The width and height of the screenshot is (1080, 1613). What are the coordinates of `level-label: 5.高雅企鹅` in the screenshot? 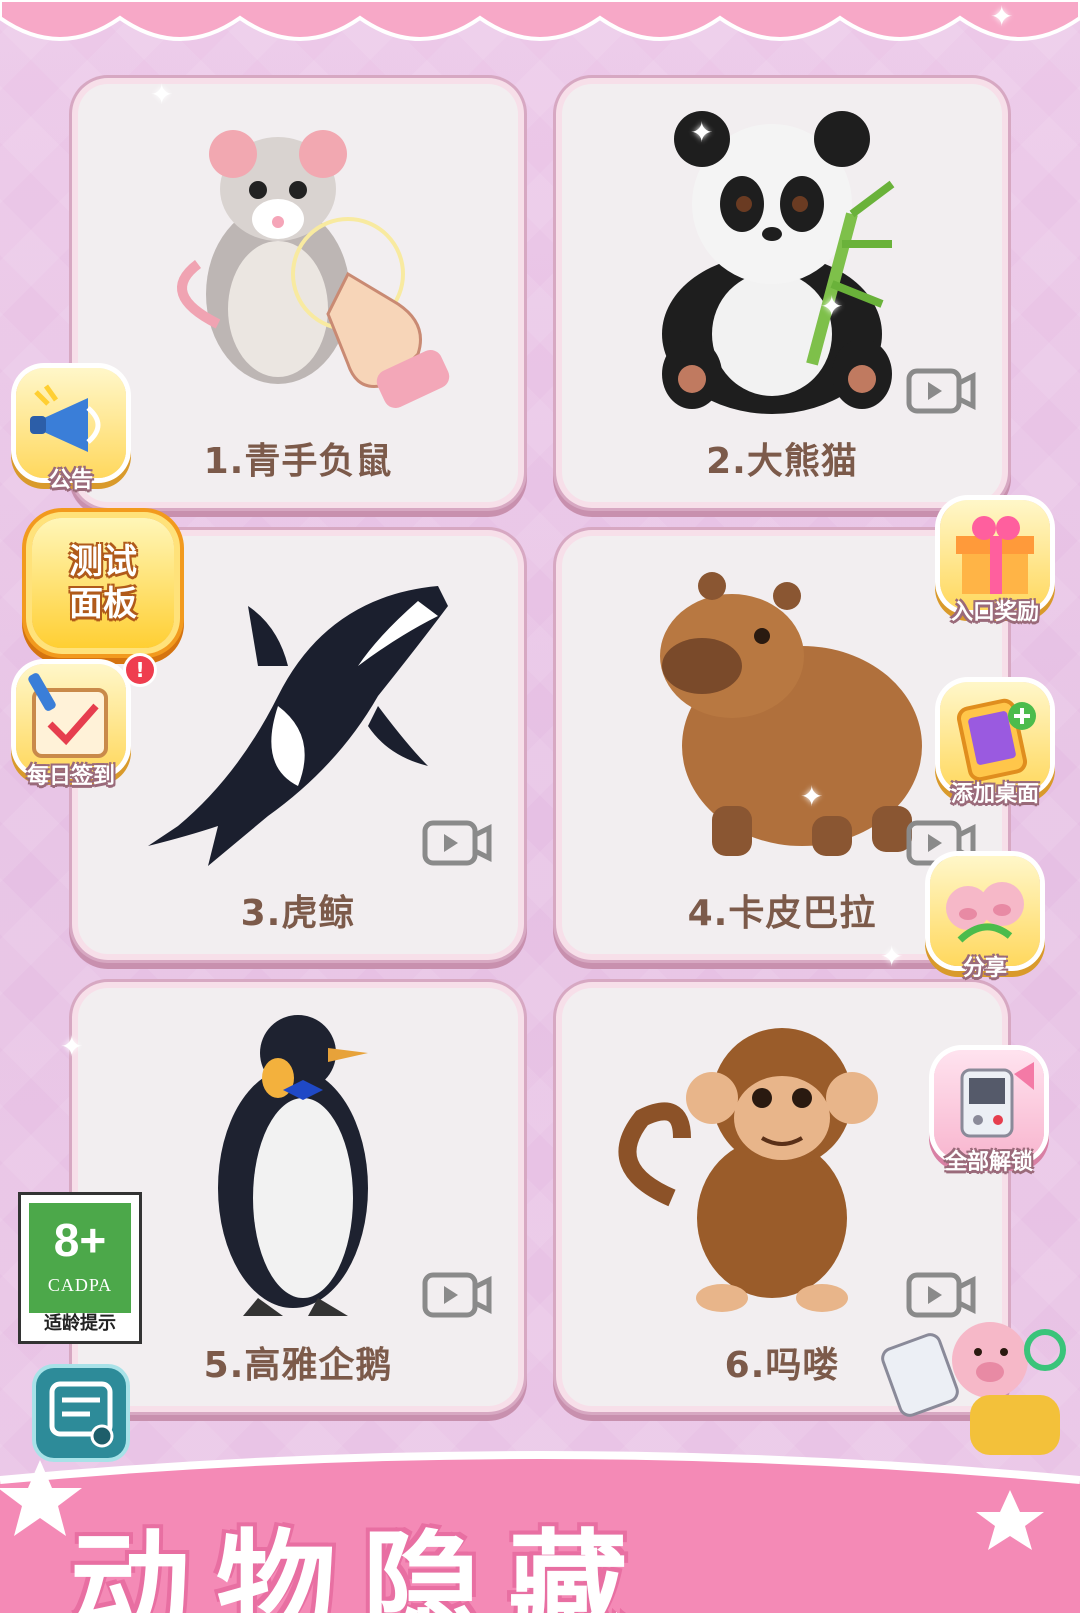 It's located at (298, 1365).